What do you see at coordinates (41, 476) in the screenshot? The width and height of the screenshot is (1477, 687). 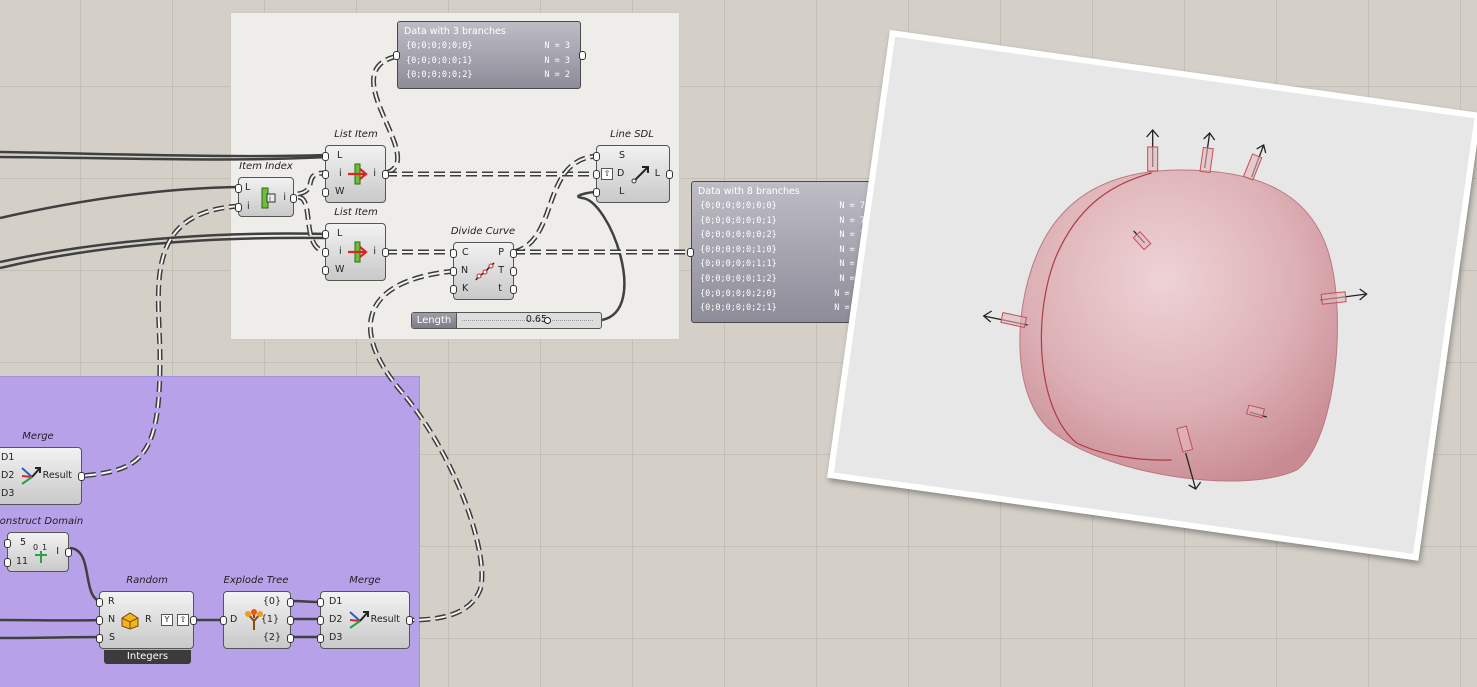 I see `merge-component-top: D1 D2 D3 Result` at bounding box center [41, 476].